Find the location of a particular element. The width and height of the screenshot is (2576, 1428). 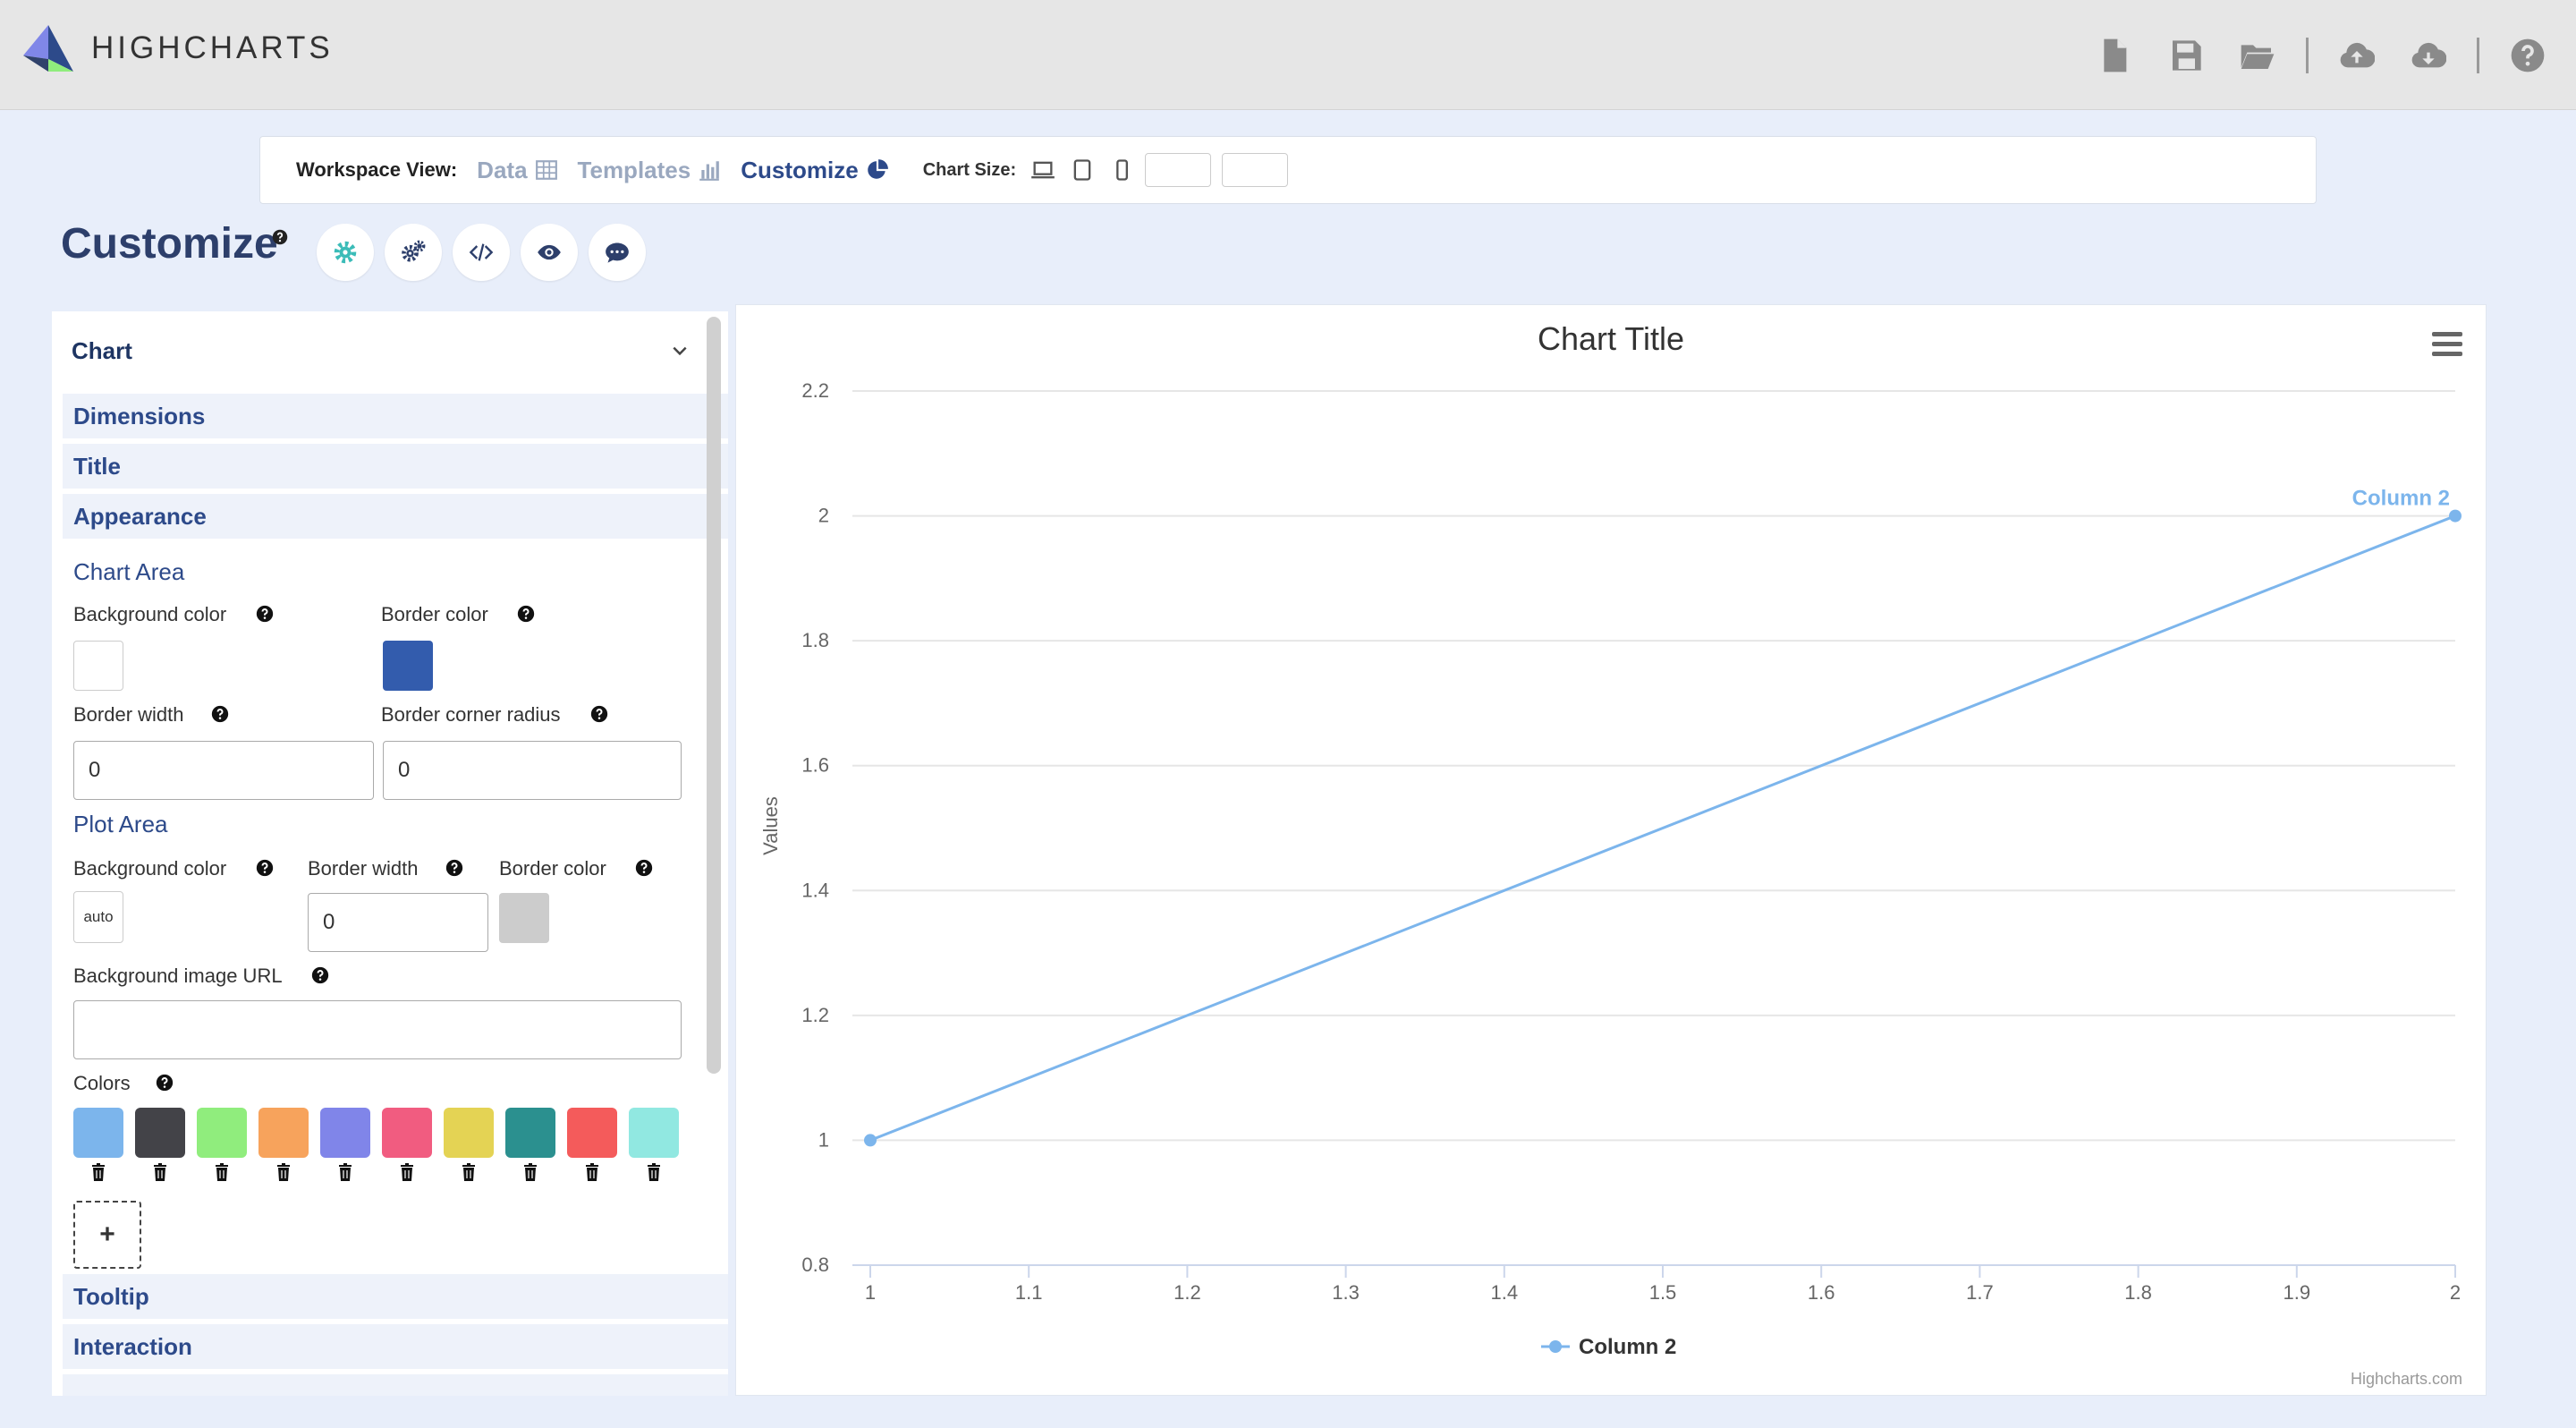

plot-border-width-input: 0 is located at coordinates (398, 922).